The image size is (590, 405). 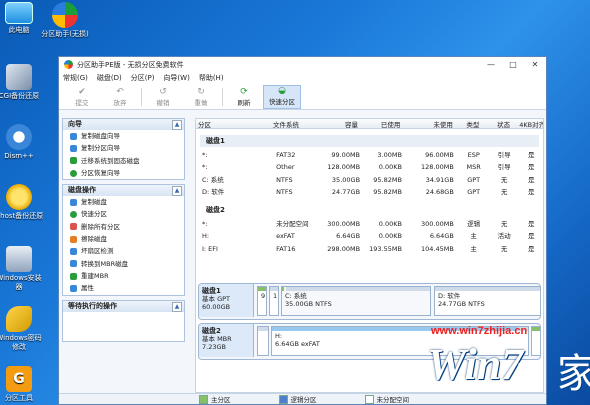 What do you see at coordinates (123, 161) in the screenshot?
I see `wizard-migrate-os: 迁移系统到固态磁盘` at bounding box center [123, 161].